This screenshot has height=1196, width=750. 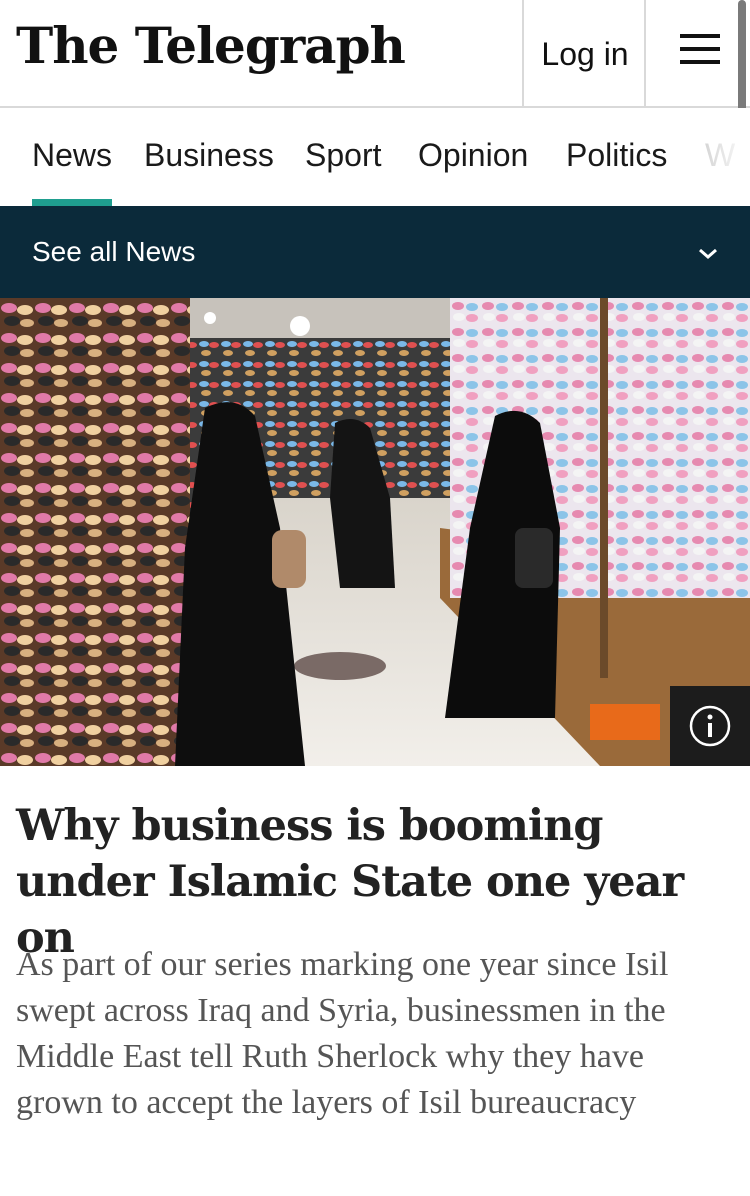 I want to click on image-info-button, so click(x=710, y=726).